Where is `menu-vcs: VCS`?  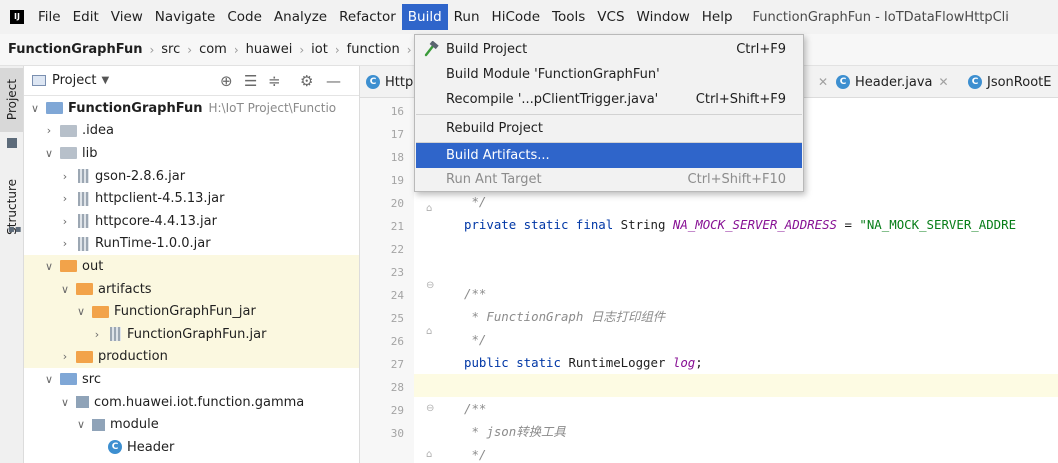 menu-vcs: VCS is located at coordinates (610, 17).